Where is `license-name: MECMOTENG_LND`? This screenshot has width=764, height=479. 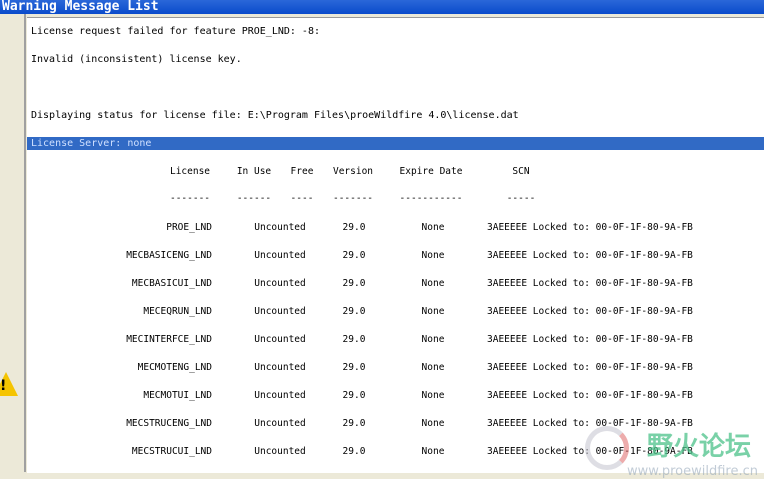
license-name: MECMOTENG_LND is located at coordinates (174, 367).